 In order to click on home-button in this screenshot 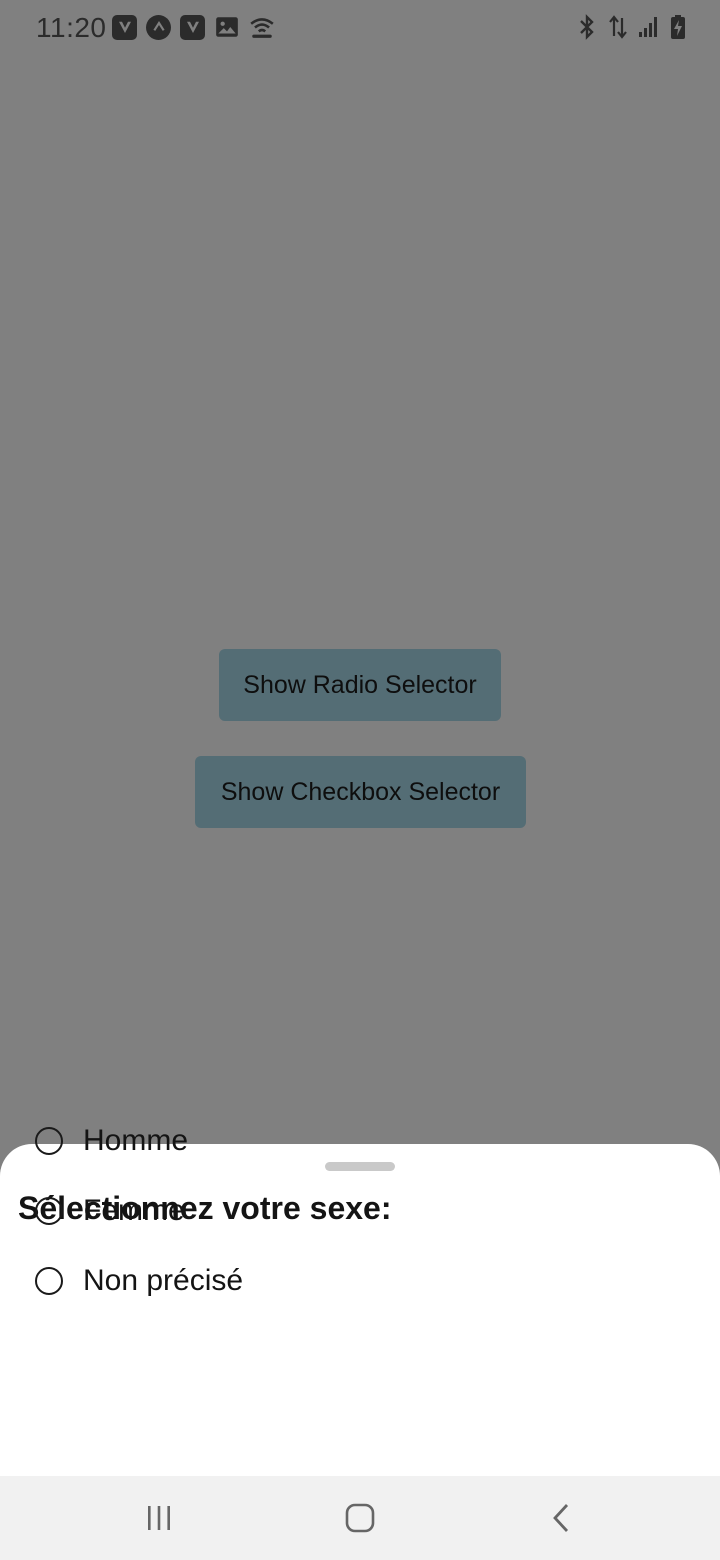, I will do `click(360, 1518)`.